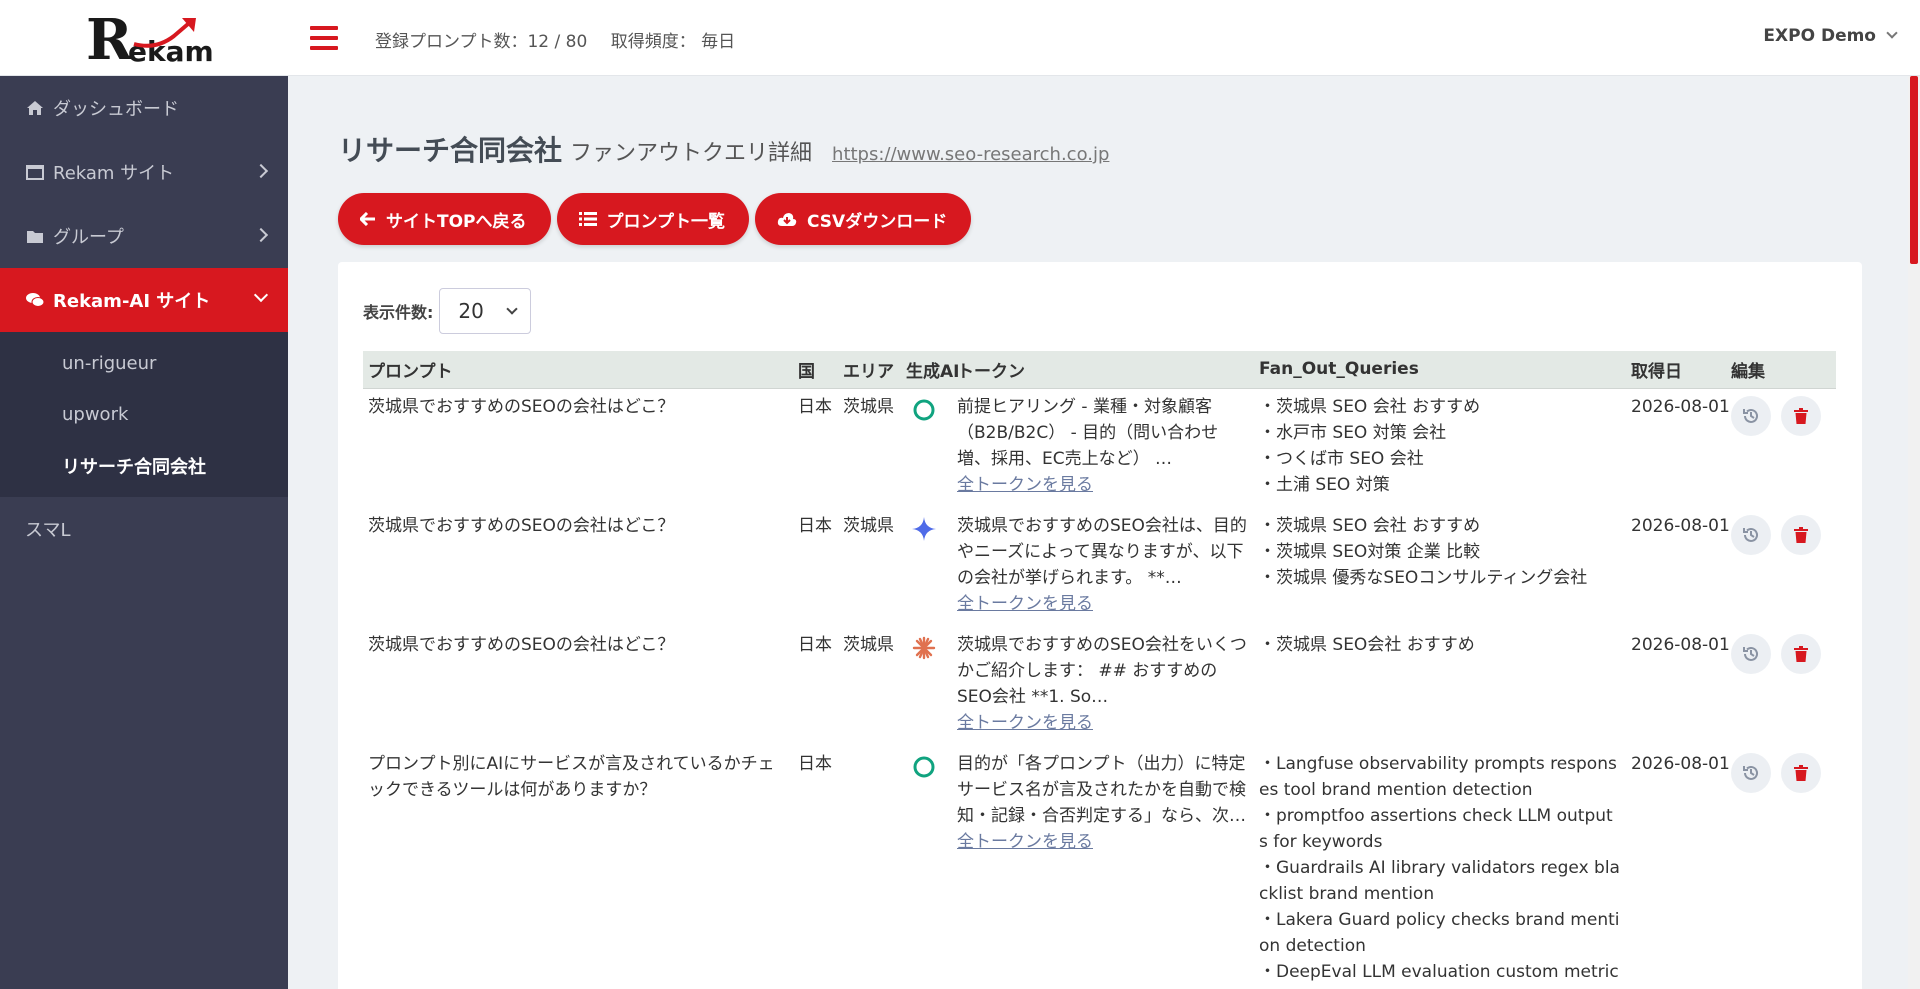 This screenshot has height=989, width=1920. I want to click on page-scrollbar, so click(1914, 532).